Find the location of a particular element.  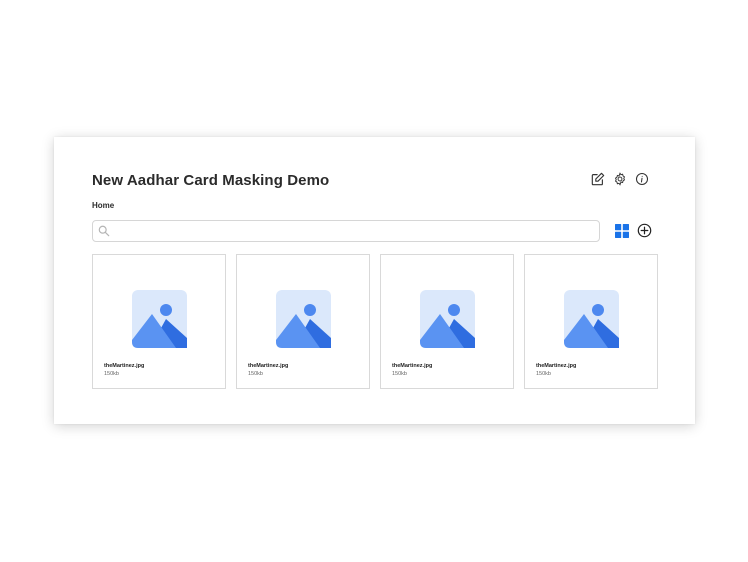

gear-icon is located at coordinates (620, 179).